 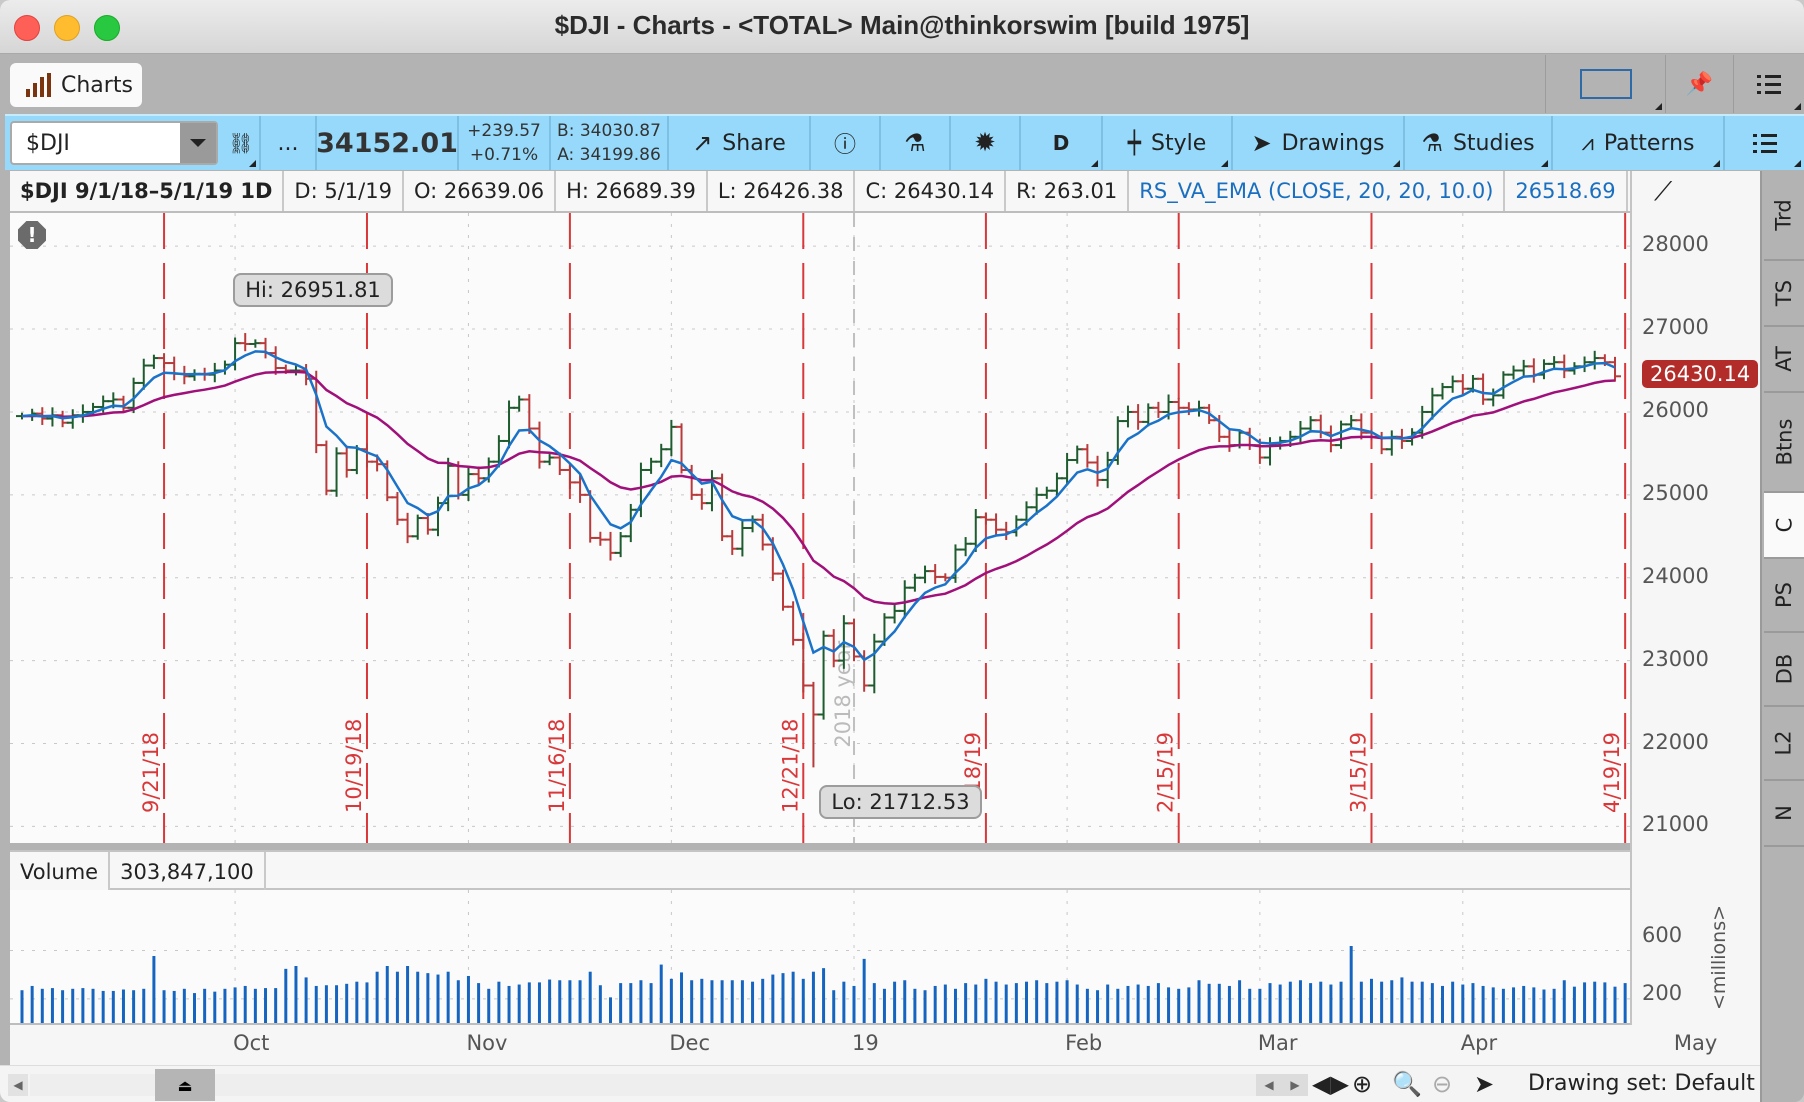 What do you see at coordinates (1330, 1084) in the screenshot?
I see `pan-icon: ◀▶` at bounding box center [1330, 1084].